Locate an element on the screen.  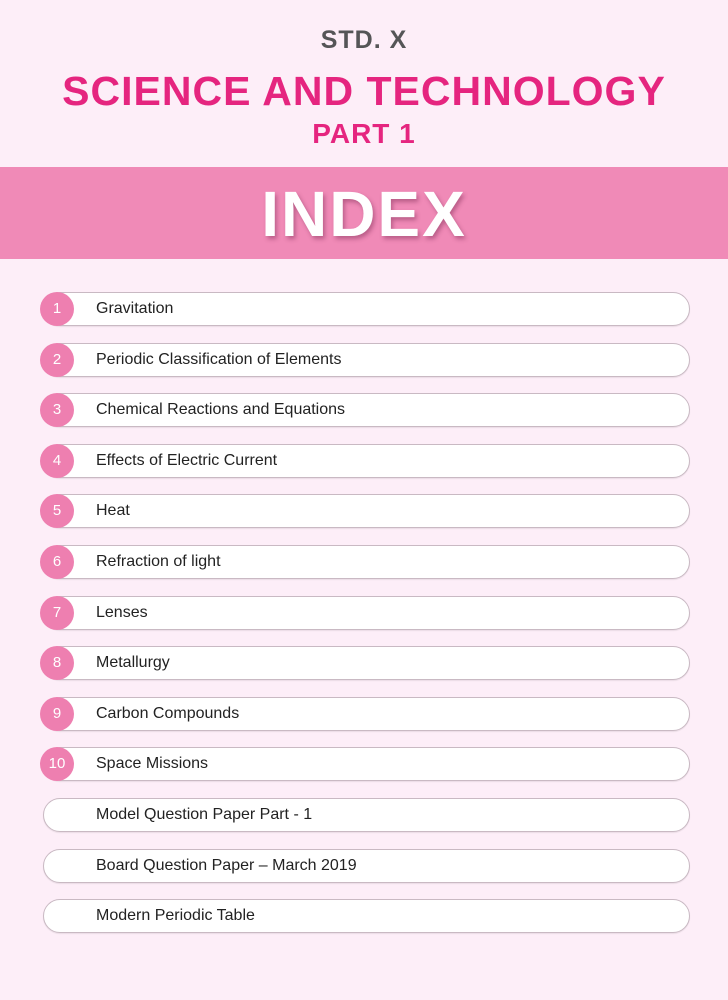
extra-title: Modern Periodic Table is located at coordinates (175, 916).